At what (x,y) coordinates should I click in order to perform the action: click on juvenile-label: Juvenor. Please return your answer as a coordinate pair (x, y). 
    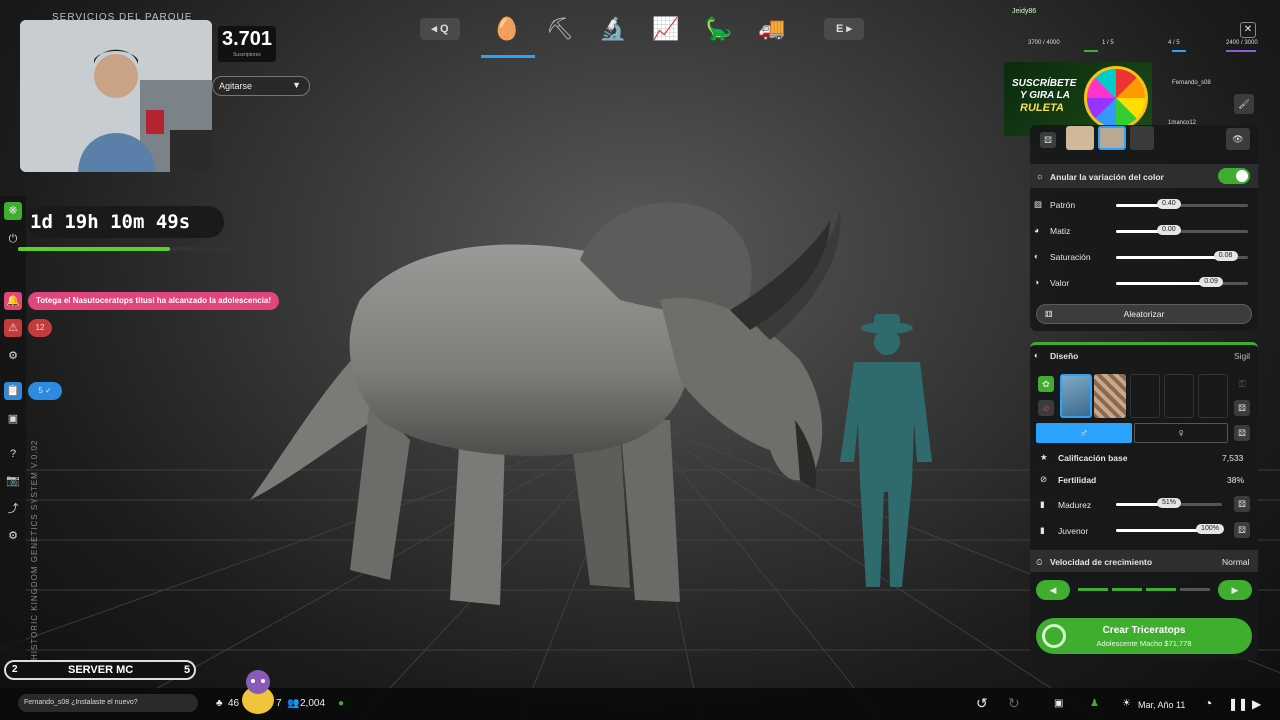
    Looking at the image, I should click on (1073, 531).